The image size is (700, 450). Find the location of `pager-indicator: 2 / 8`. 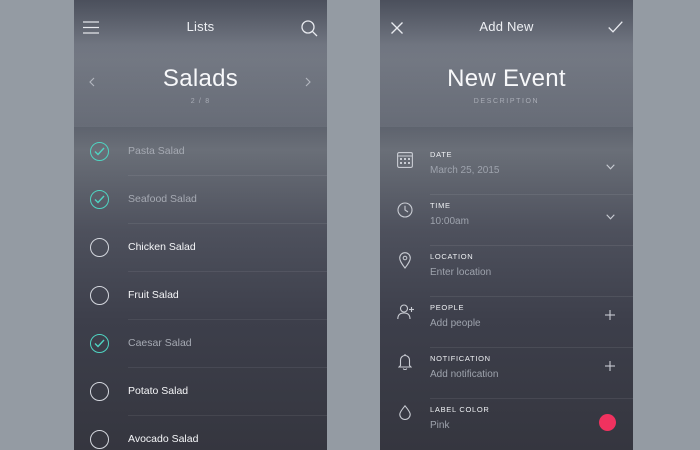

pager-indicator: 2 / 8 is located at coordinates (200, 101).